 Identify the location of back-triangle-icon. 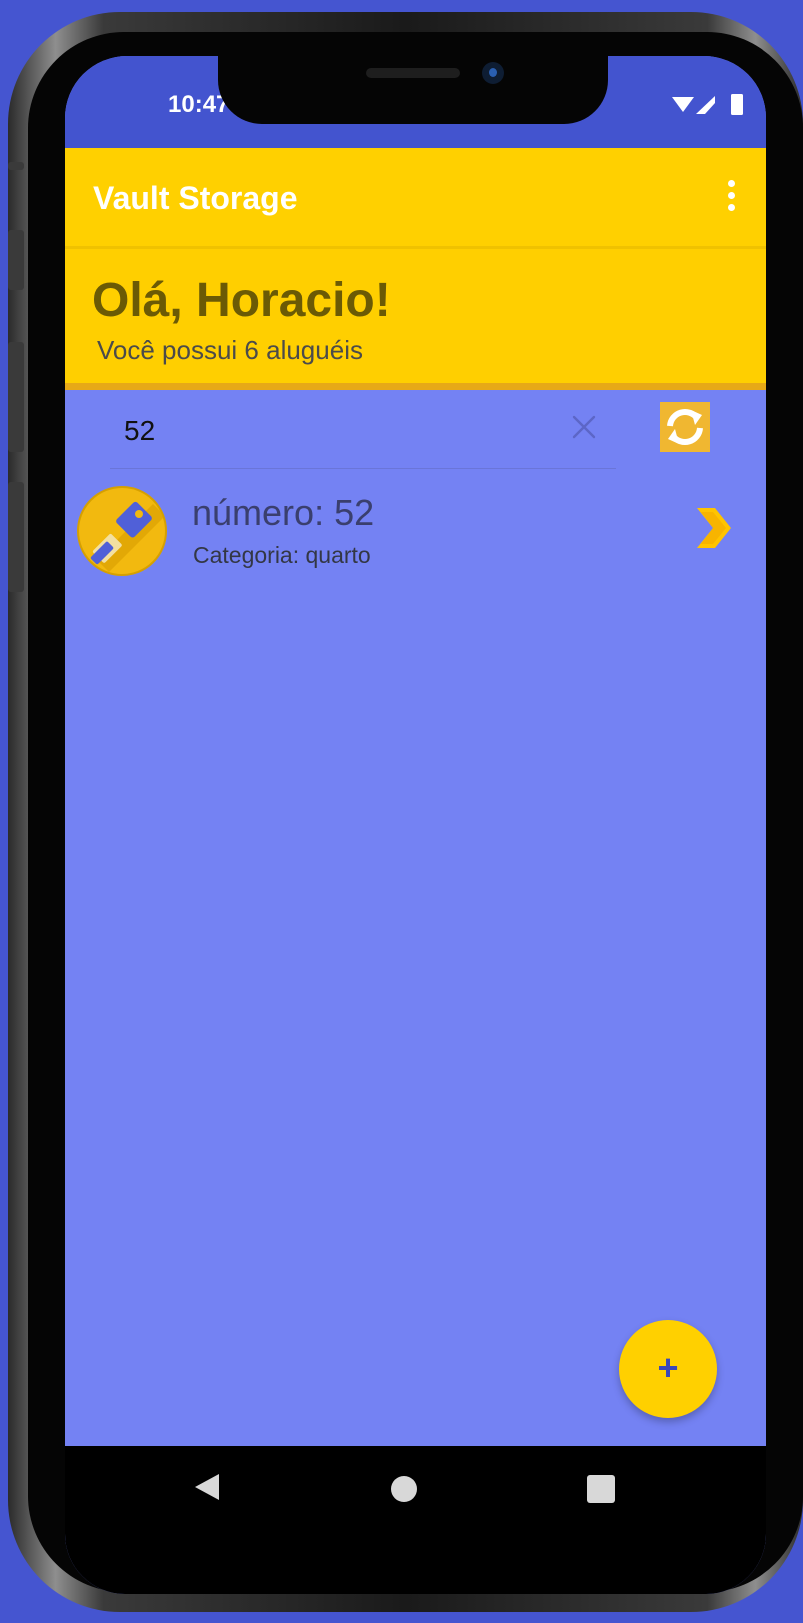
(207, 1487).